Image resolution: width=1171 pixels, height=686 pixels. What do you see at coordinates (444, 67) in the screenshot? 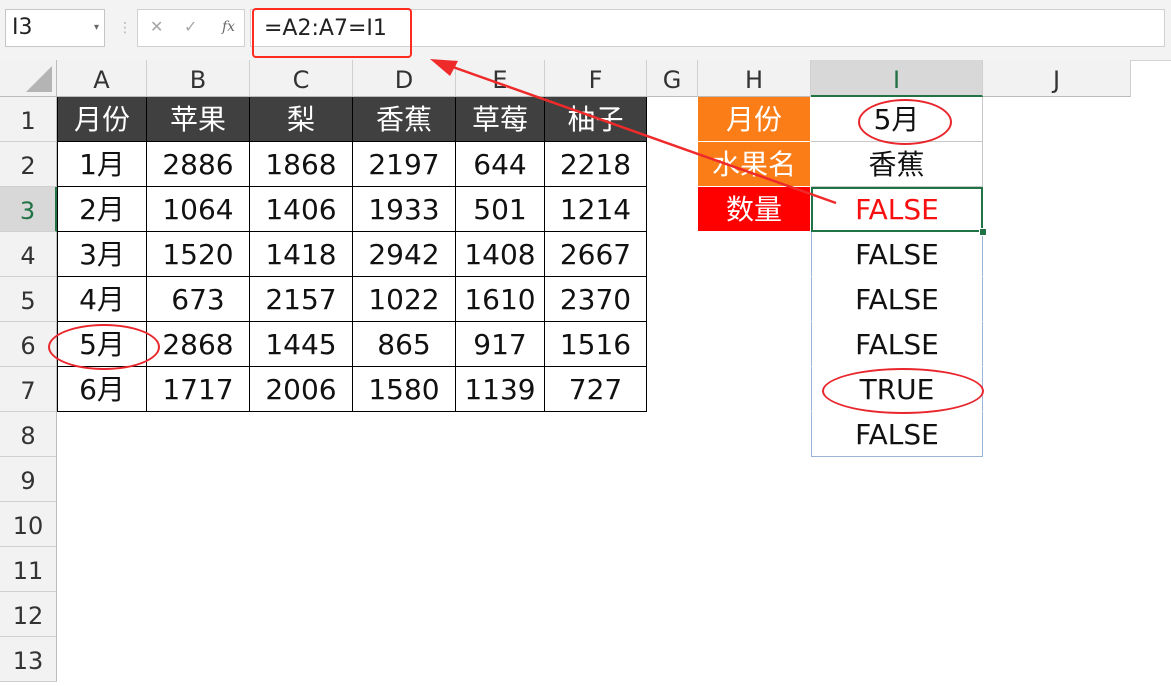
I see `arrow-head` at bounding box center [444, 67].